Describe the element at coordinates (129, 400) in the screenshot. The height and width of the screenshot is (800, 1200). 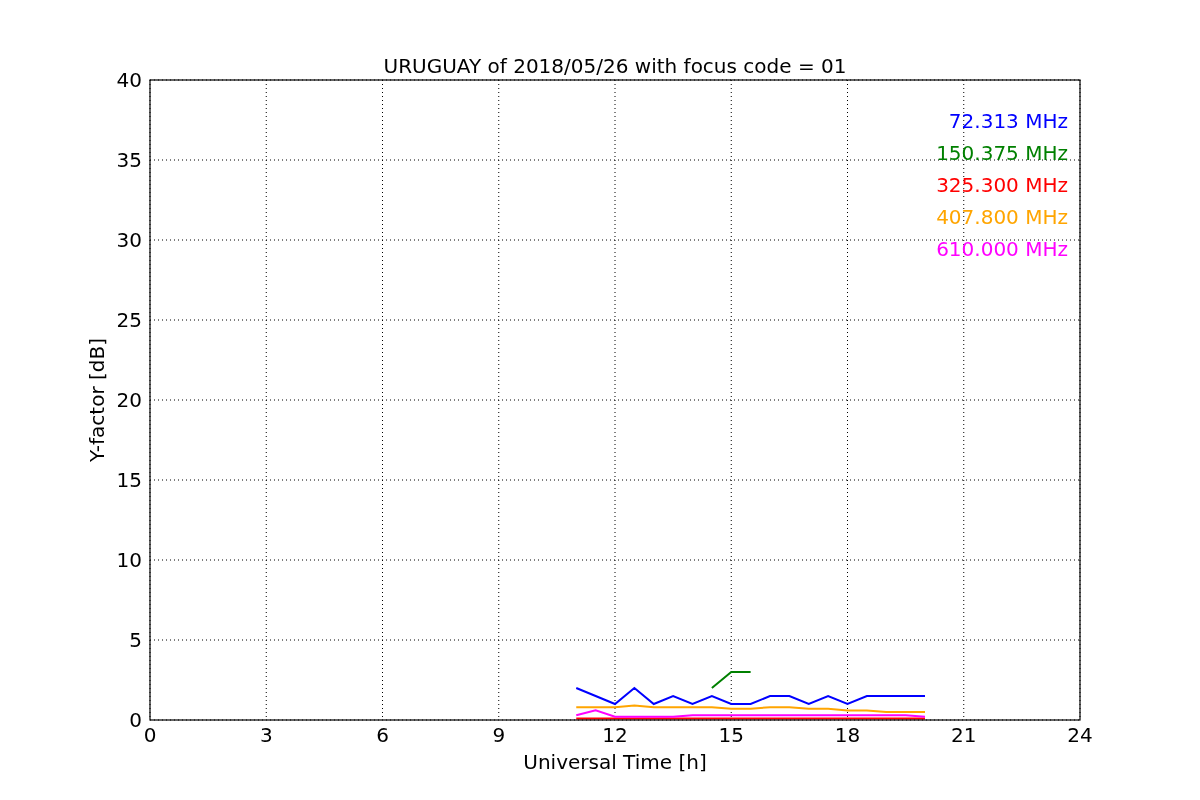
I see `y-tick-label: 20` at that location.